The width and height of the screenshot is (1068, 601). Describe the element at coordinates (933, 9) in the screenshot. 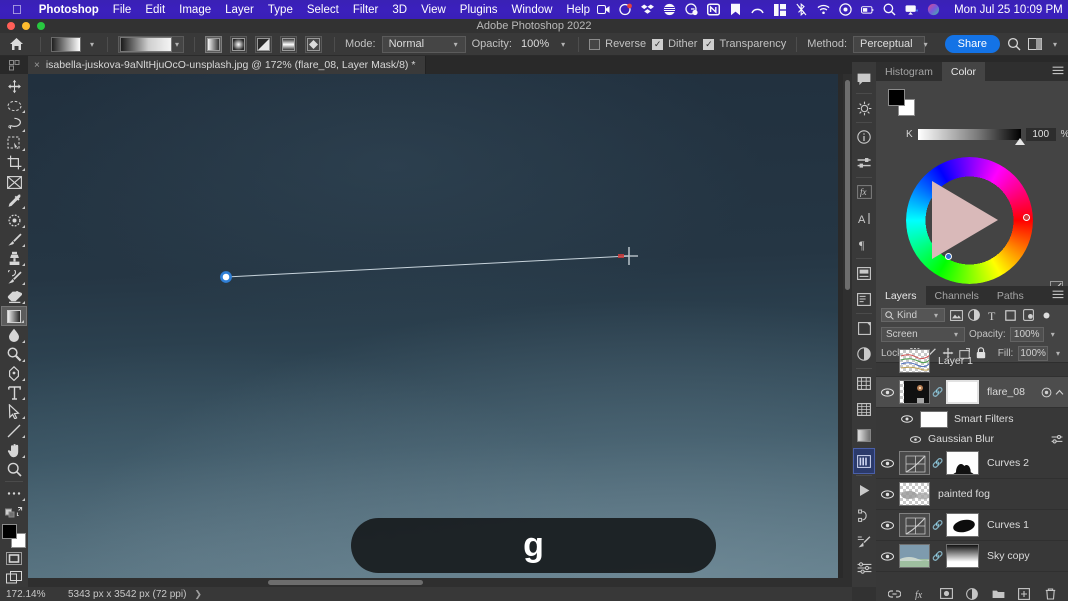

I see `siri-icon` at that location.